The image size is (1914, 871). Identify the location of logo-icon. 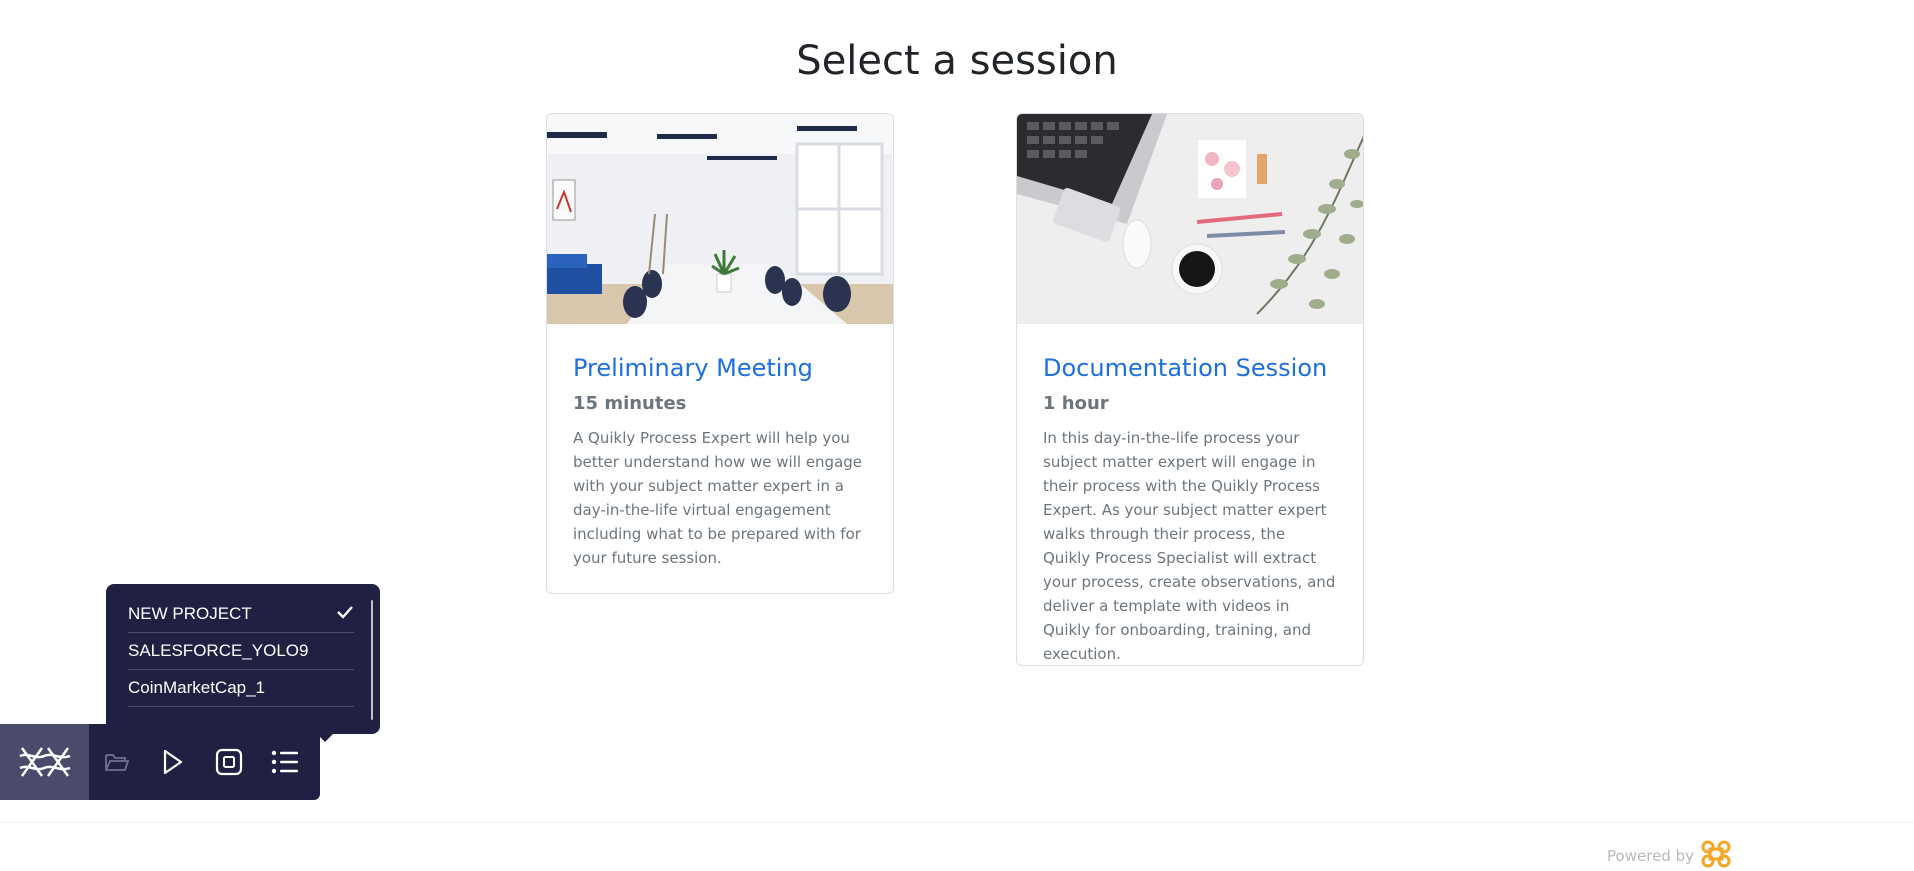
(44, 762).